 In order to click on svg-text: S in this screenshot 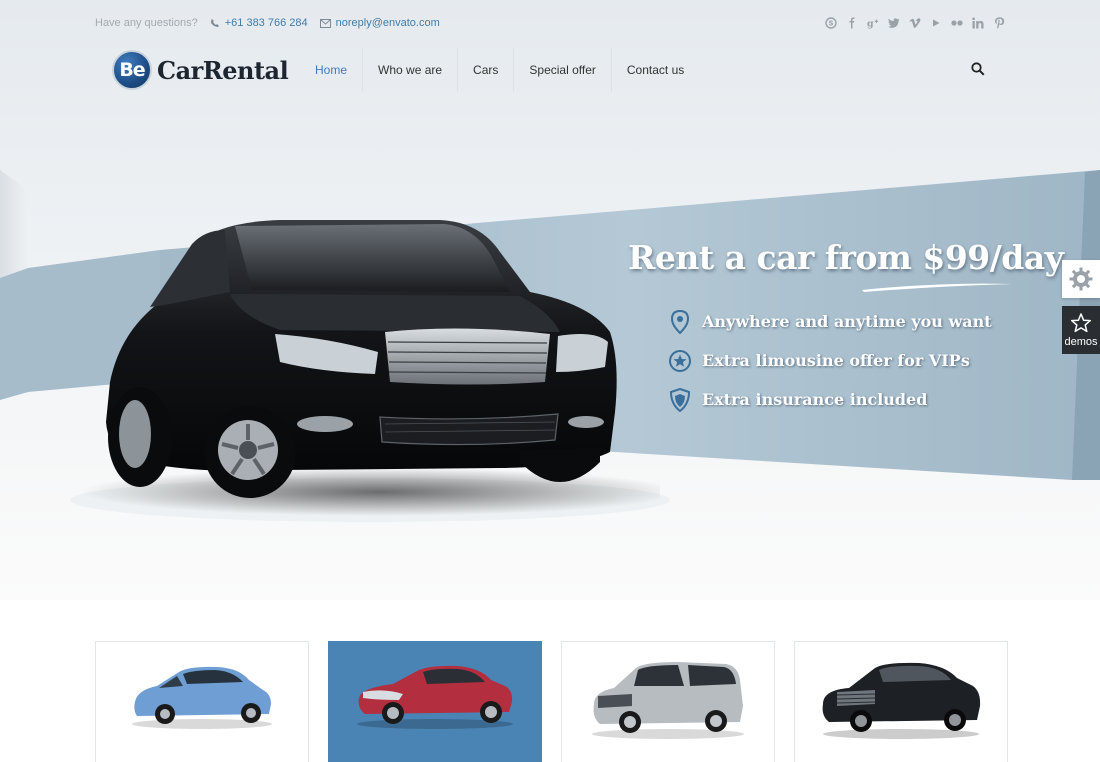, I will do `click(830, 24)`.